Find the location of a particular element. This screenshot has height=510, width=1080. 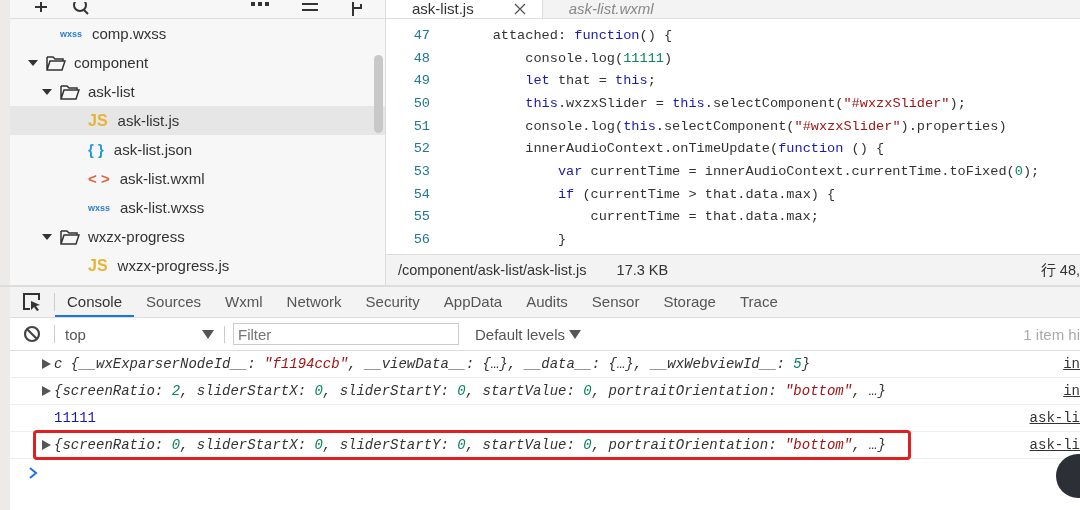

line-number: 48 is located at coordinates (421, 58).